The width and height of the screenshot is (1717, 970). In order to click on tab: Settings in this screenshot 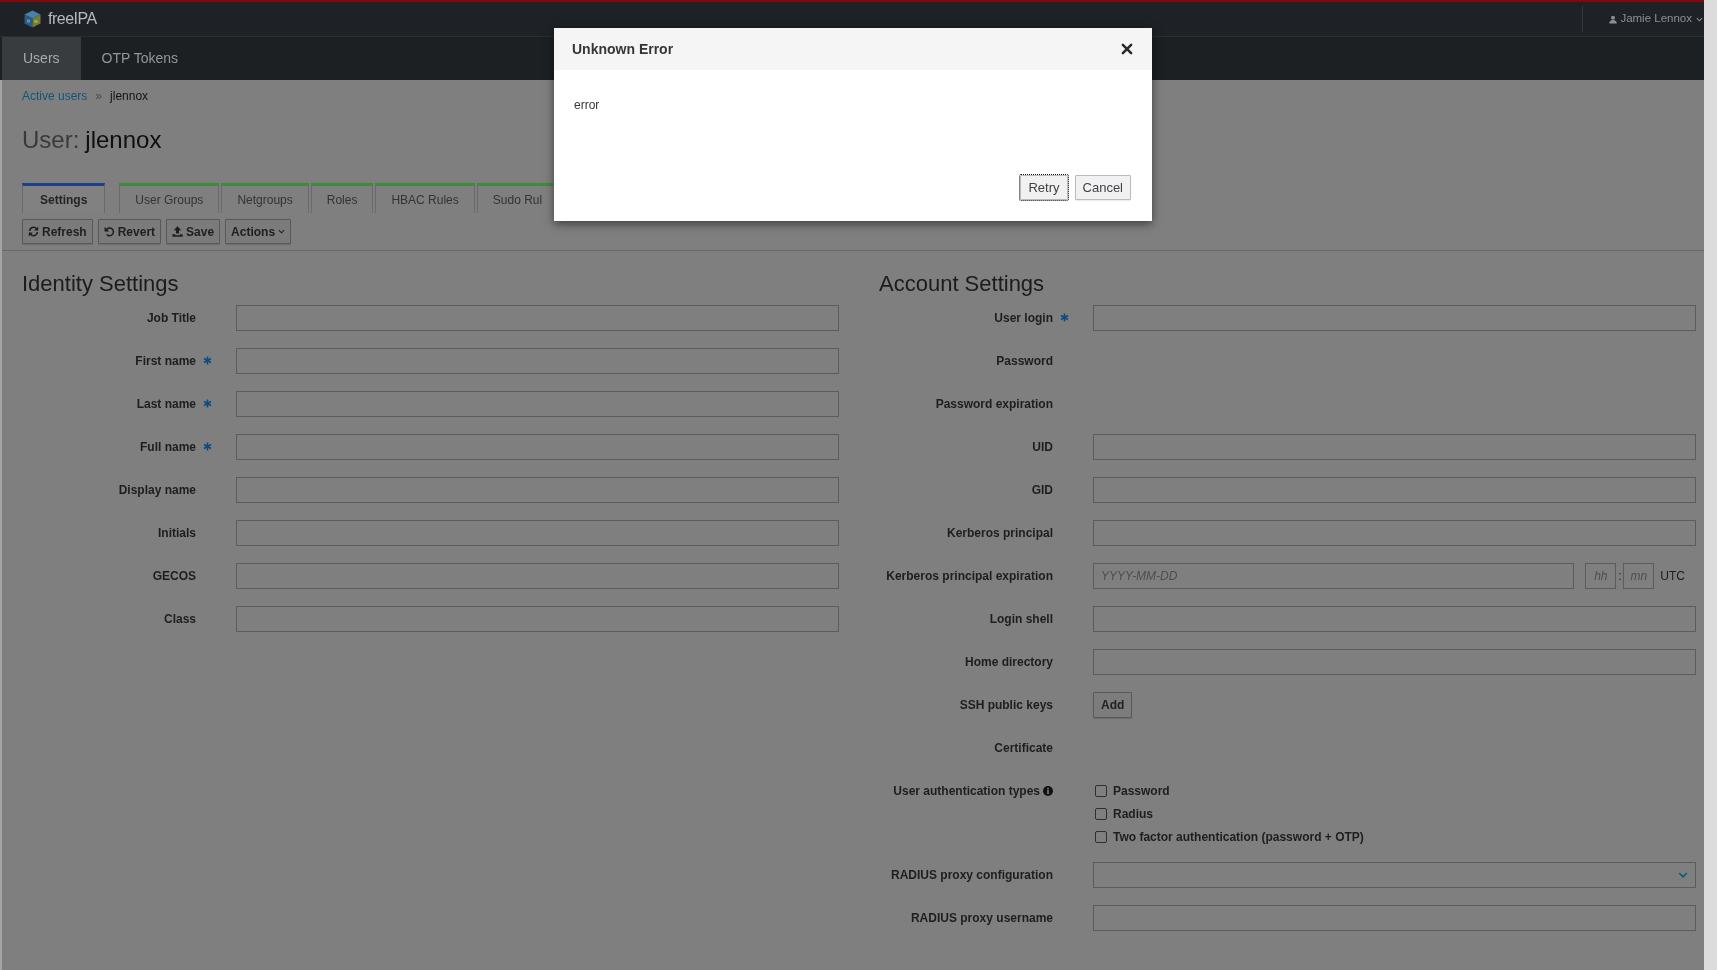, I will do `click(64, 198)`.